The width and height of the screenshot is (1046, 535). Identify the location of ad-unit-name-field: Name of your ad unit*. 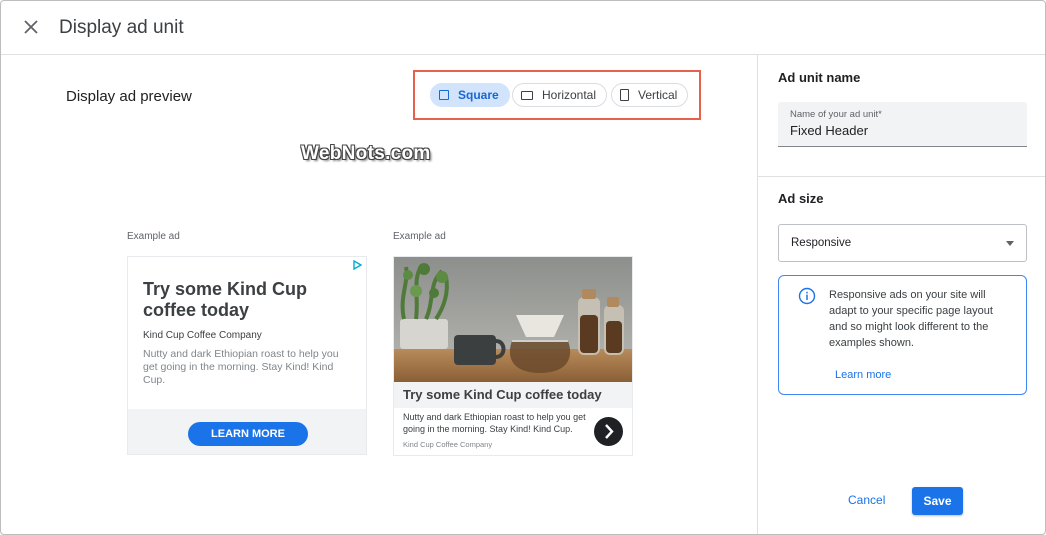
(902, 124).